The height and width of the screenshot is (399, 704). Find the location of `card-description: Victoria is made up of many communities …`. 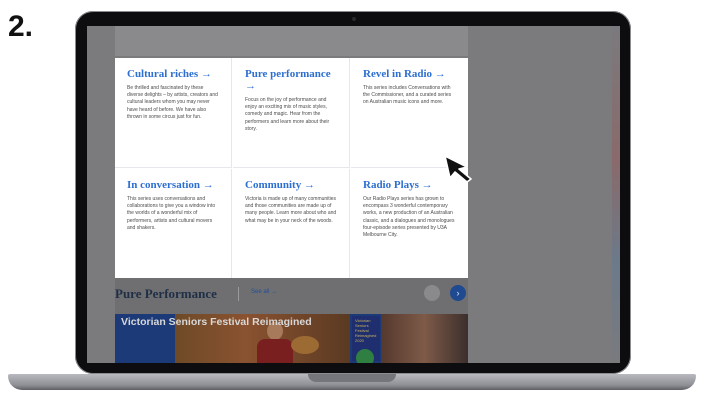

card-description: Victoria is made up of many communities … is located at coordinates (291, 210).